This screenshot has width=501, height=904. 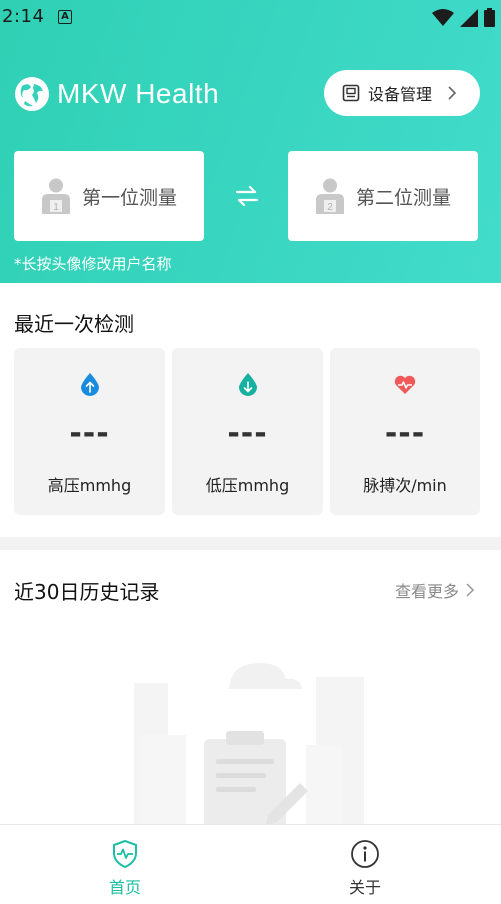 I want to click on history-title: 近30日历史记录, so click(x=87, y=592).